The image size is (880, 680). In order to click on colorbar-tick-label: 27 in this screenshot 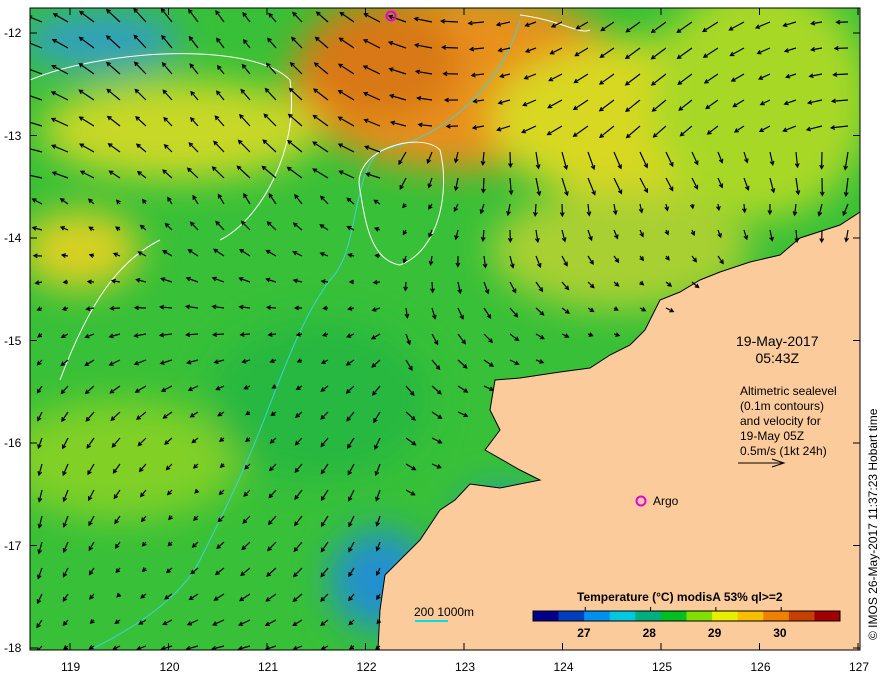, I will do `click(584, 633)`.